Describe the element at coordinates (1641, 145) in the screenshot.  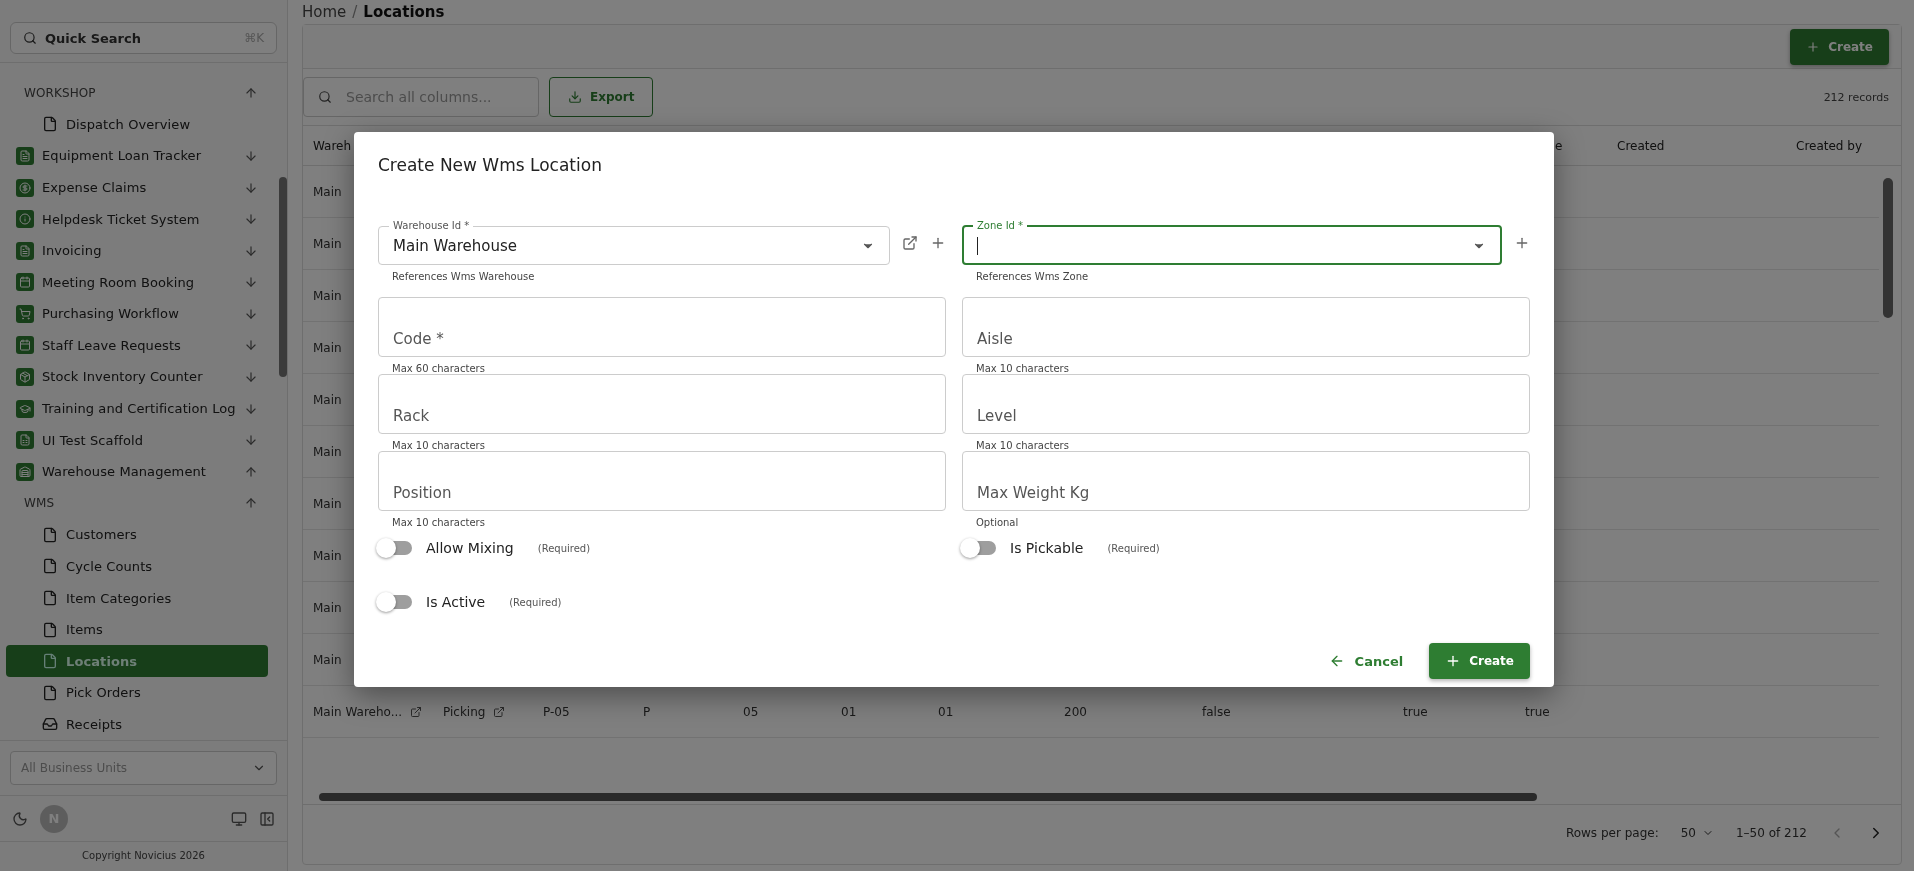
I see `column-header: Created` at that location.